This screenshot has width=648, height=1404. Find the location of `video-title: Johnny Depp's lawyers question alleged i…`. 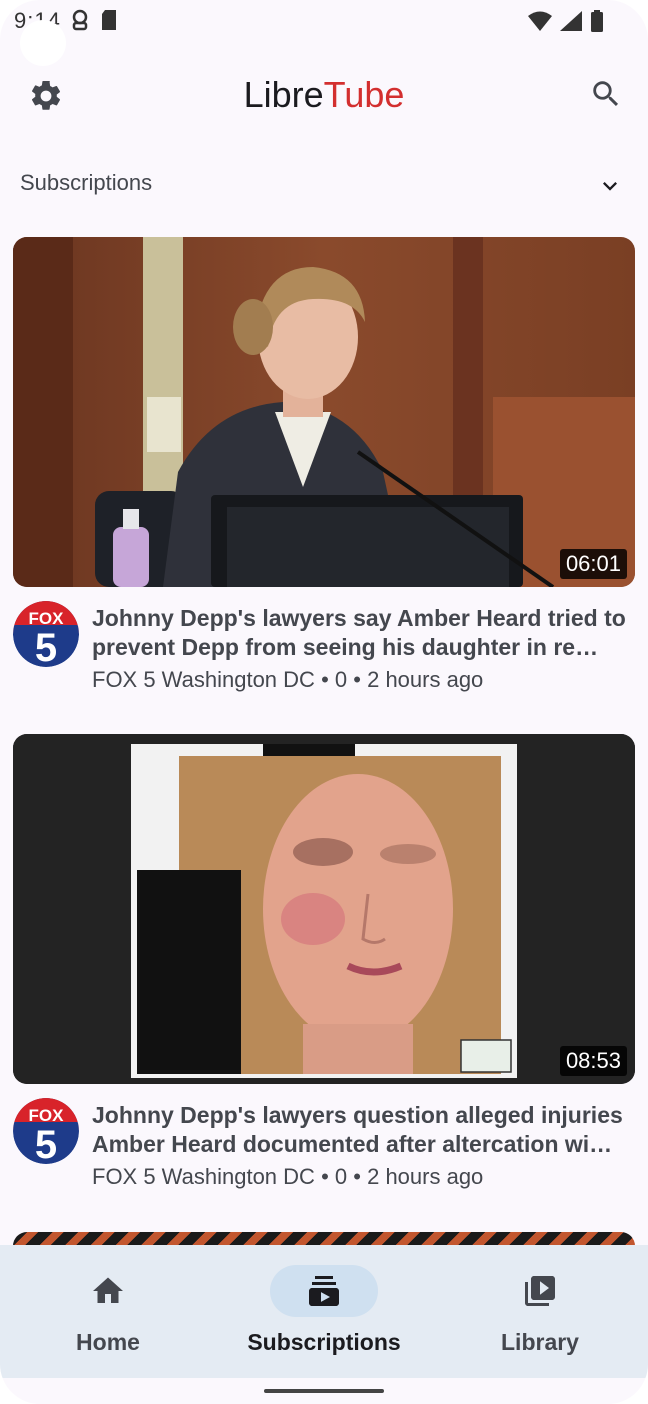

video-title: Johnny Depp's lawyers question alleged i… is located at coordinates (360, 1130).